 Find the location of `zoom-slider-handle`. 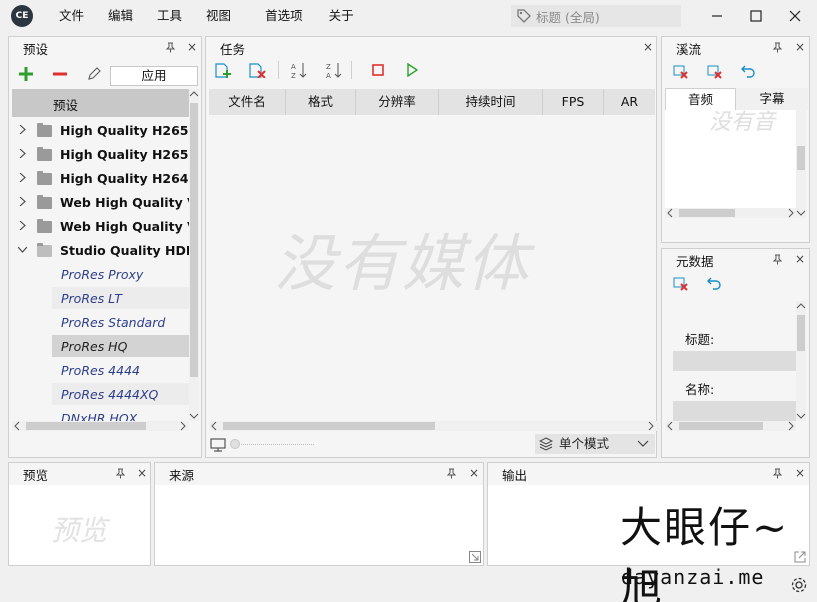

zoom-slider-handle is located at coordinates (235, 444).